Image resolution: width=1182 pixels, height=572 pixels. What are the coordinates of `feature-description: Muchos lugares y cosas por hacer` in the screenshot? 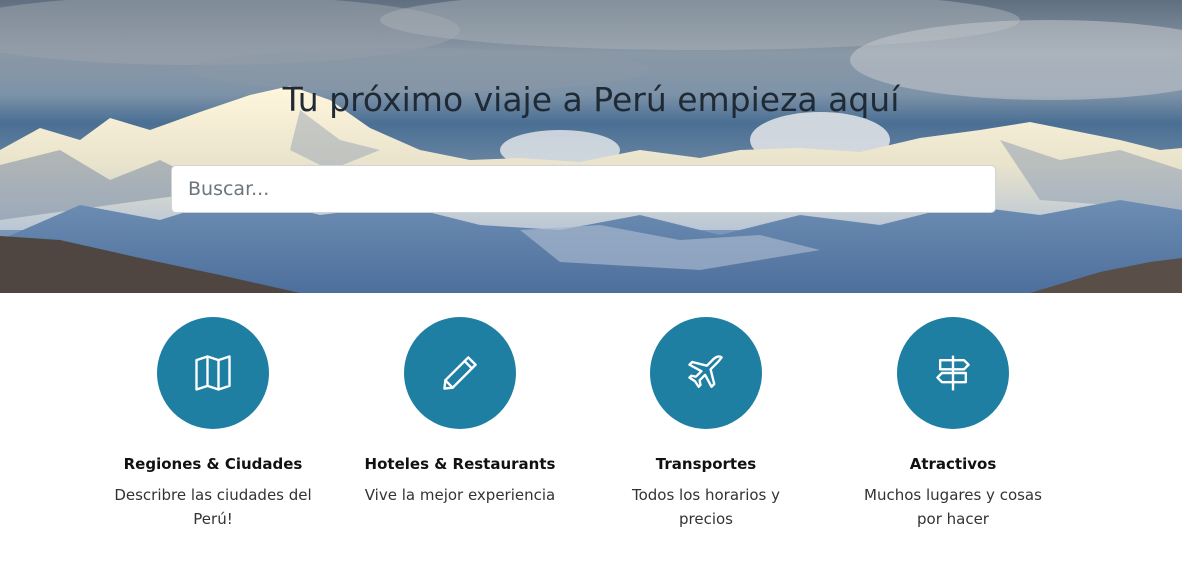 It's located at (953, 507).